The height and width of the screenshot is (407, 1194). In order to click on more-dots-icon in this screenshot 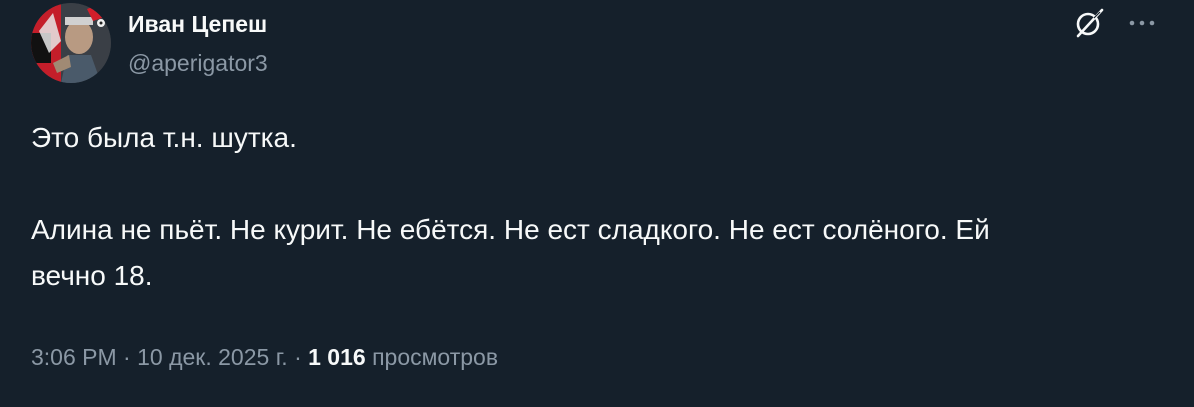, I will do `click(1142, 23)`.